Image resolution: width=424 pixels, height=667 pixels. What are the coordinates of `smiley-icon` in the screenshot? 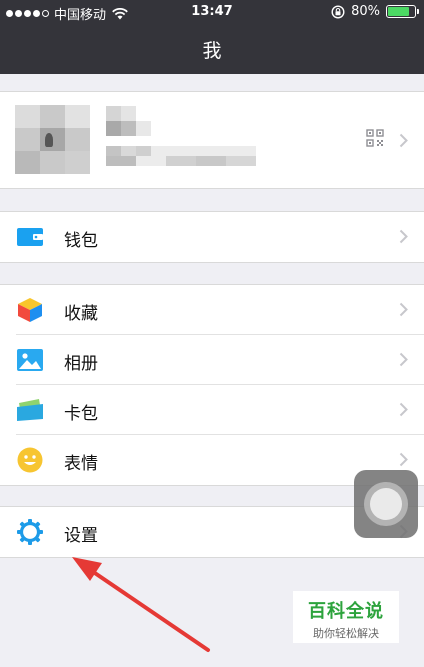 It's located at (30, 460).